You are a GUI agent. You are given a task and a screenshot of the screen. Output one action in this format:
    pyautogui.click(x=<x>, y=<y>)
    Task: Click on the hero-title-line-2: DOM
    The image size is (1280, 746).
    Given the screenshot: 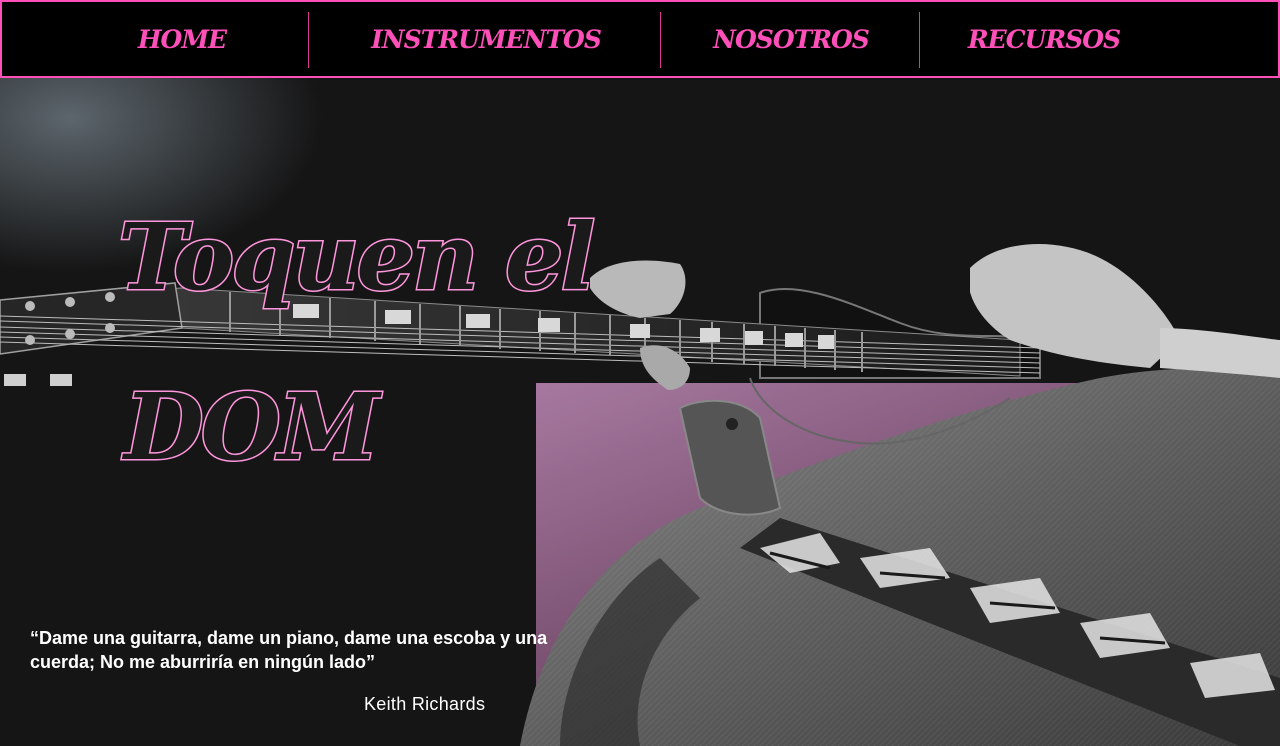 What is the action you would take?
    pyautogui.click(x=251, y=427)
    